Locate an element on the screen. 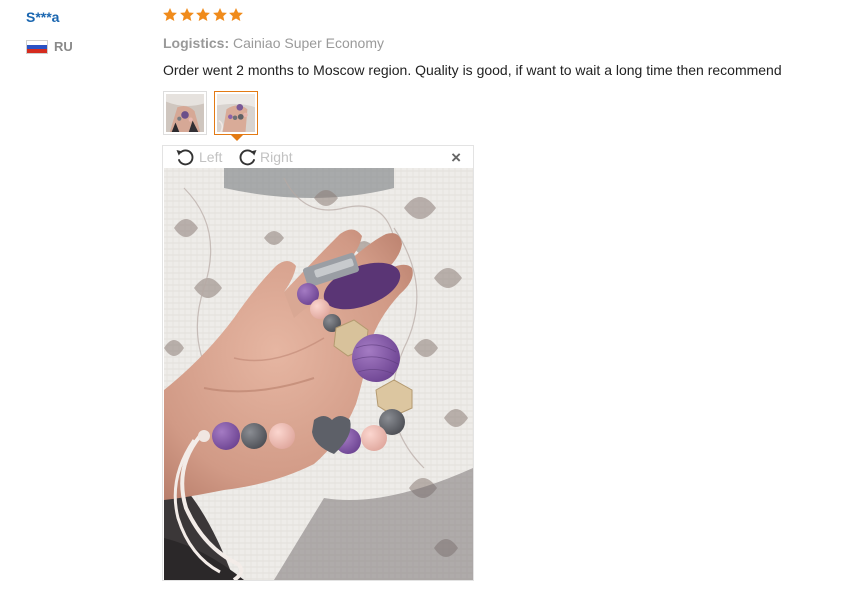 The image size is (859, 594). rotate-right-icon is located at coordinates (248, 157).